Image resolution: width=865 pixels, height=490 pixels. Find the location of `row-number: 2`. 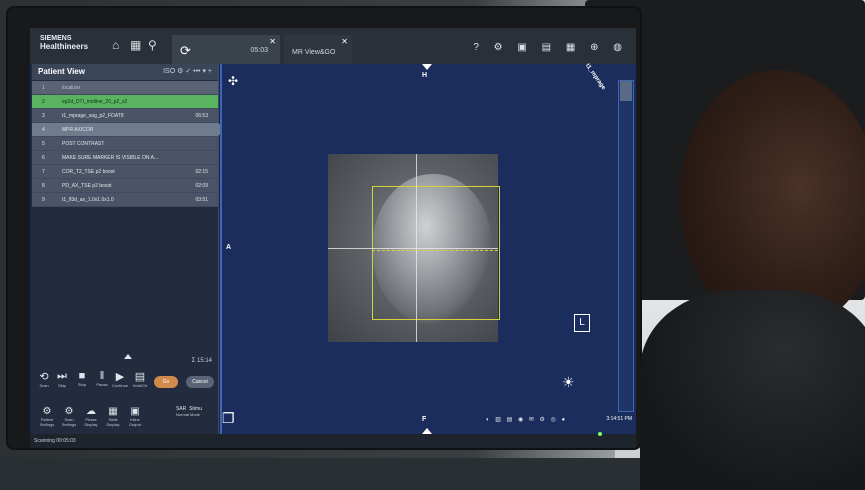

row-number: 2 is located at coordinates (43, 102).